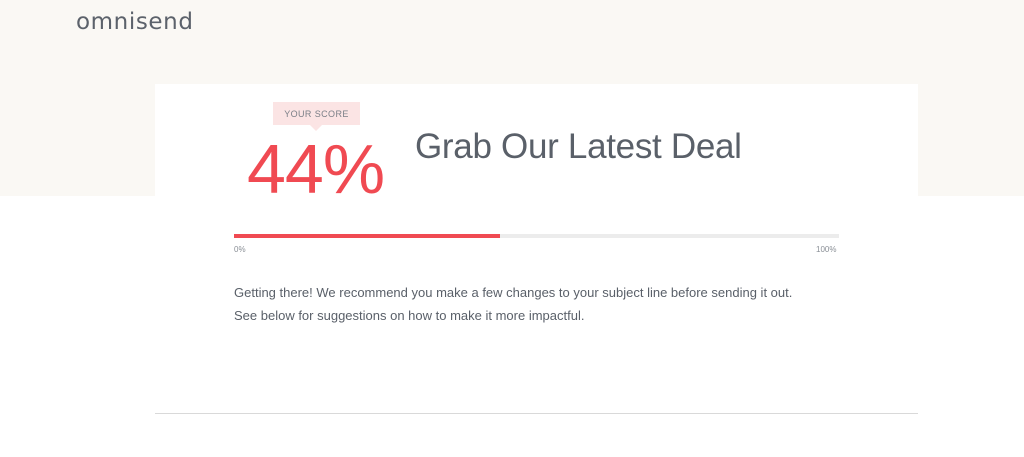  I want to click on progress-max-label: 100%, so click(826, 249).